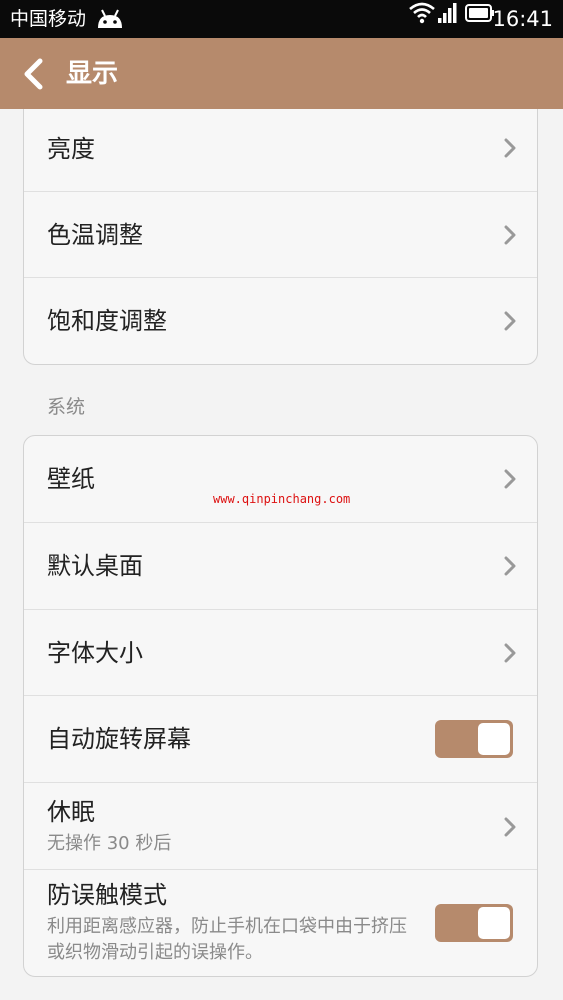  What do you see at coordinates (109, 843) in the screenshot?
I see `settings-item-subtitle: 无操作 30 秒后` at bounding box center [109, 843].